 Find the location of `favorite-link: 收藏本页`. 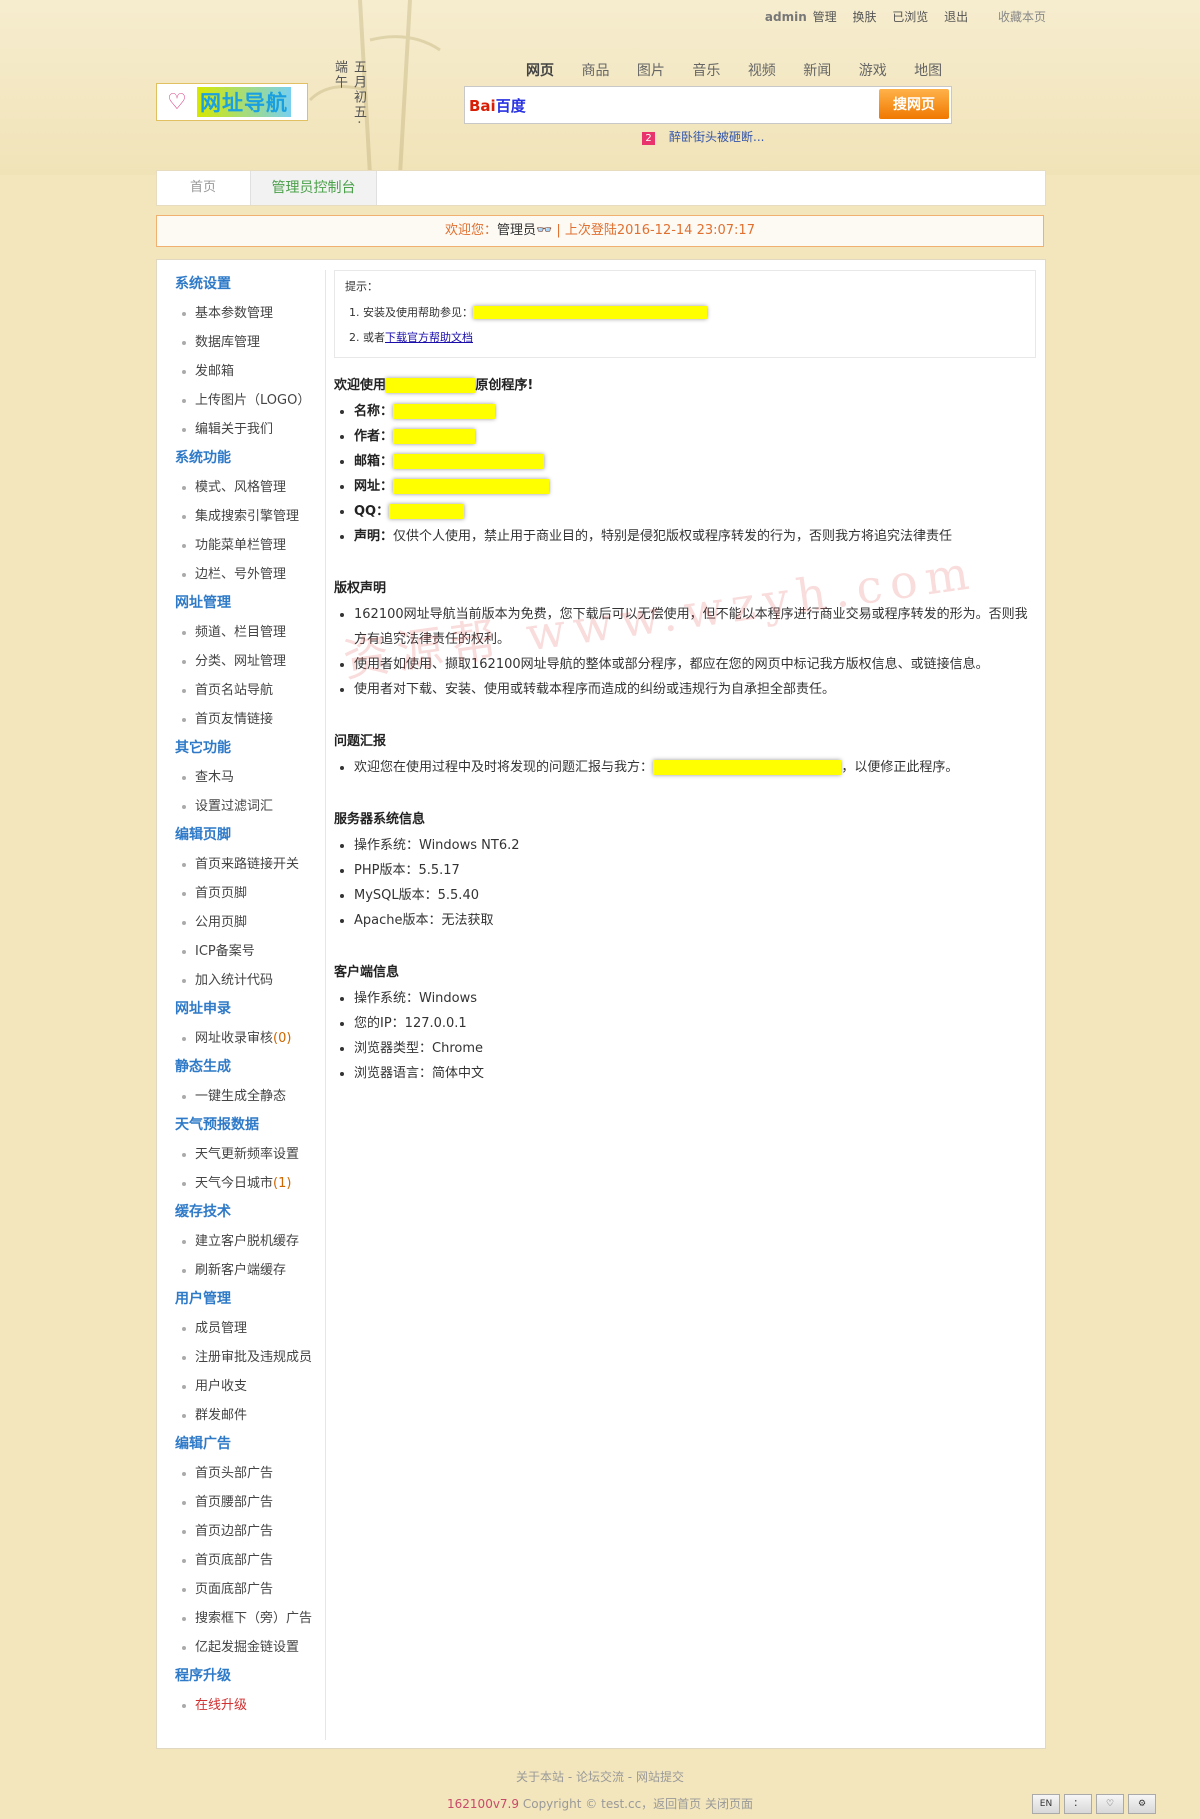

favorite-link: 收藏本页 is located at coordinates (1022, 17).